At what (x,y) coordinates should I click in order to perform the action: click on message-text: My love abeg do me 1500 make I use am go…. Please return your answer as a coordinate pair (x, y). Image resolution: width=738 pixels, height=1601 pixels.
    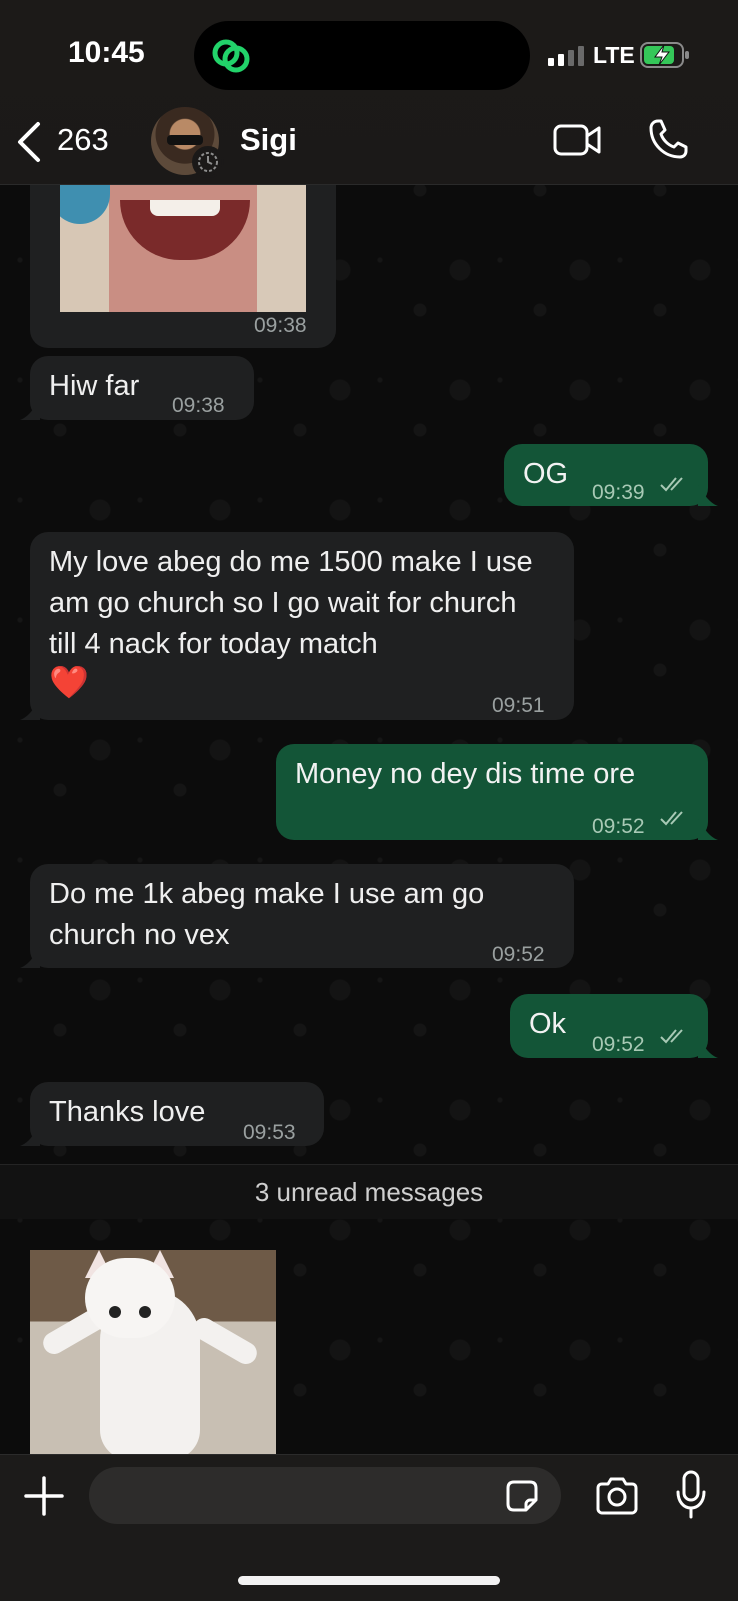
    Looking at the image, I should click on (291, 603).